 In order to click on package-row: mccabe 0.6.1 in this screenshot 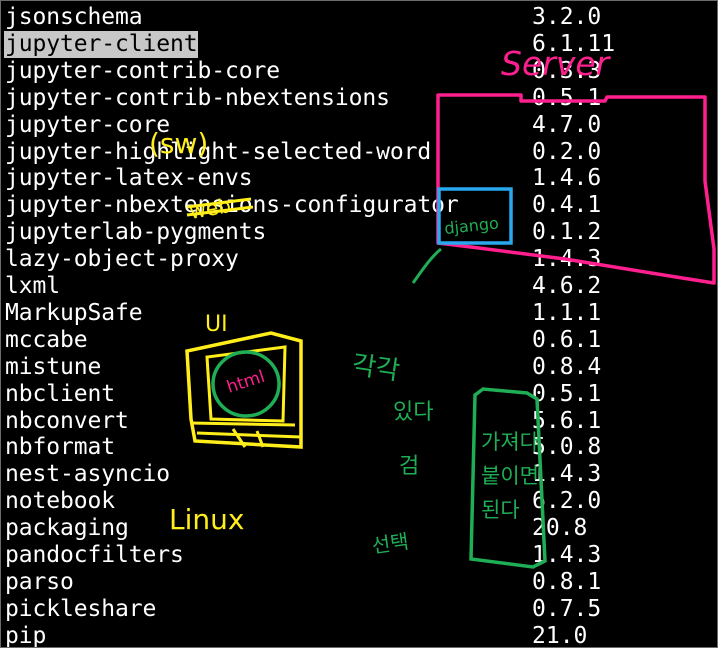, I will do `click(359, 340)`.